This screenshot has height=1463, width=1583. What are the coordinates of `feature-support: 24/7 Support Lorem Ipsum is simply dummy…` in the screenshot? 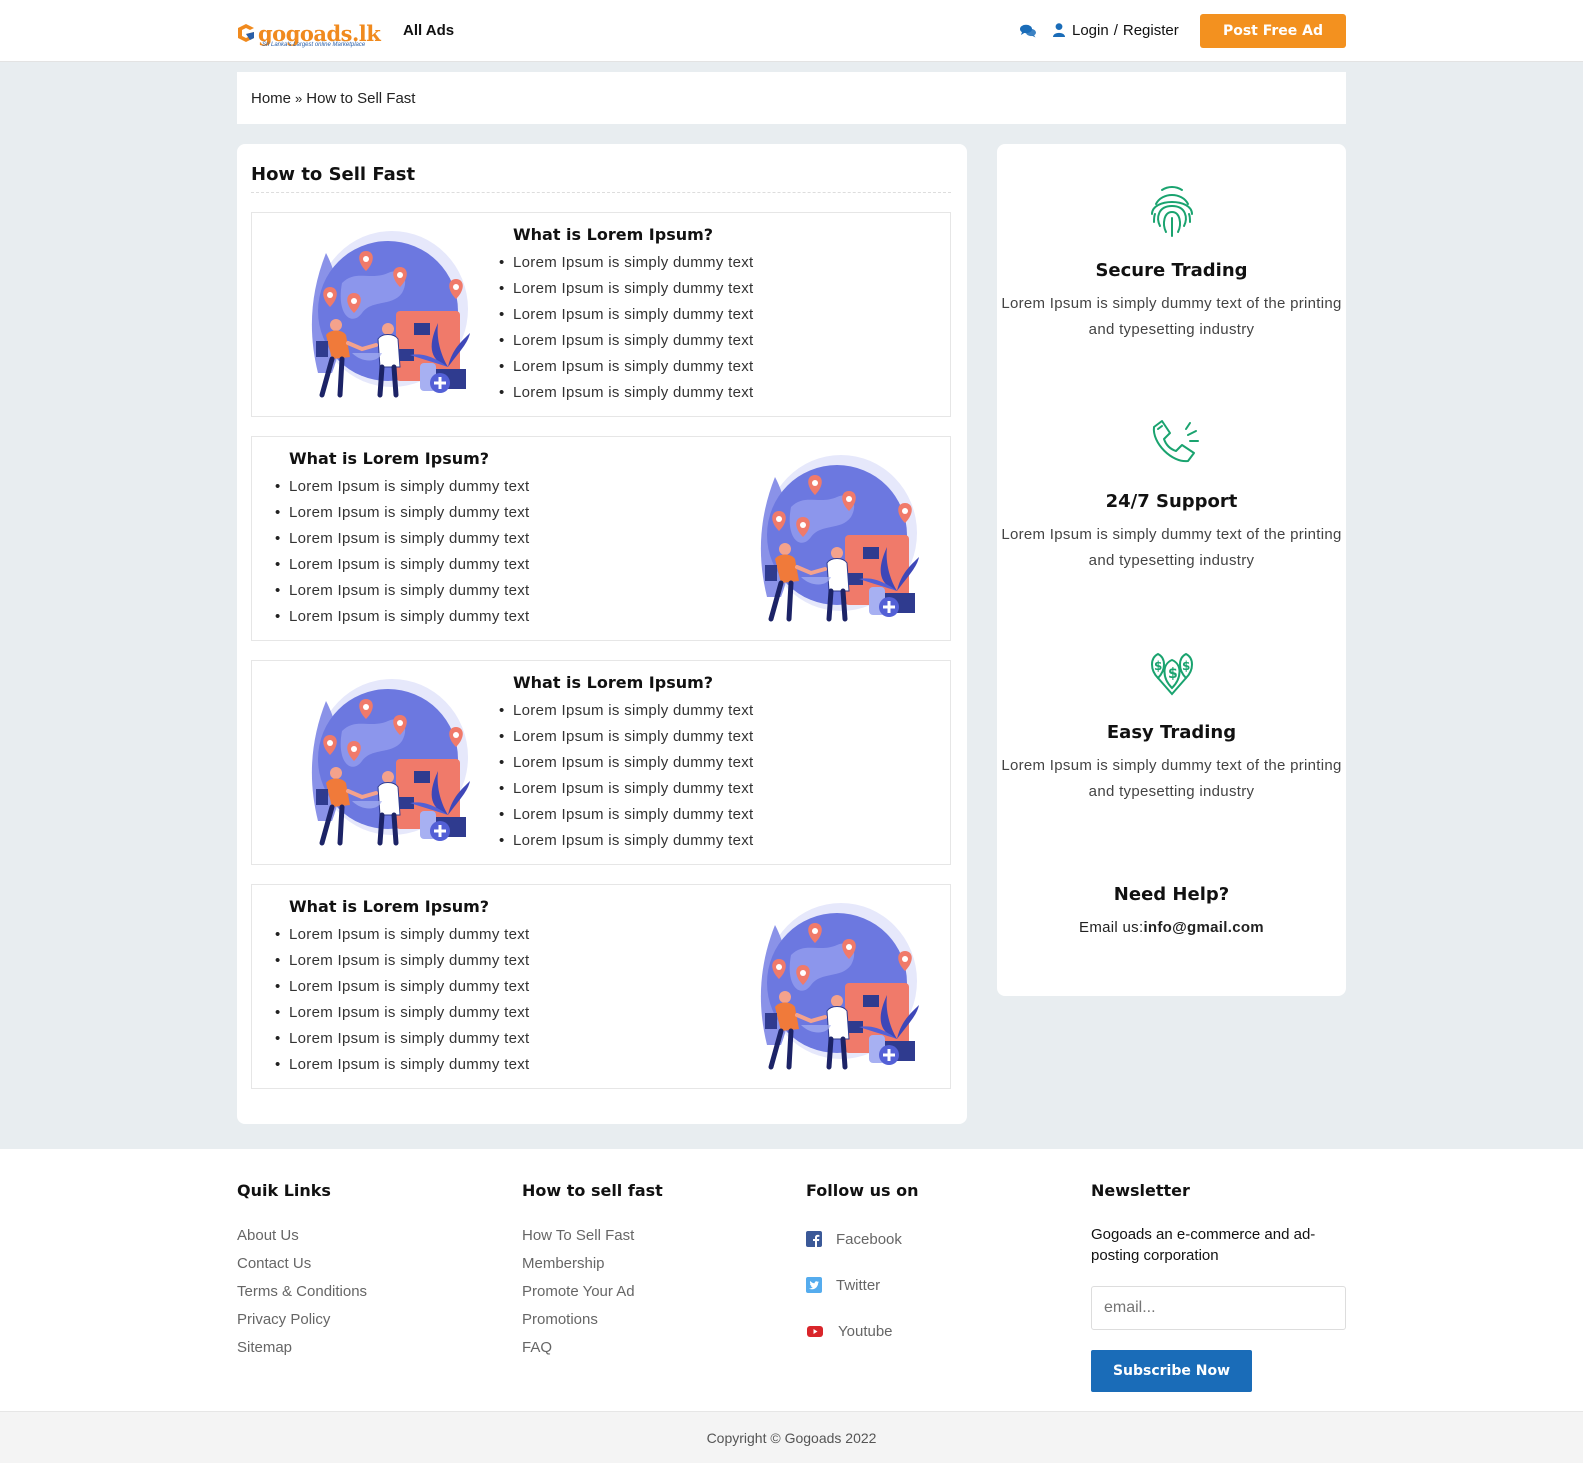 It's located at (1171, 493).